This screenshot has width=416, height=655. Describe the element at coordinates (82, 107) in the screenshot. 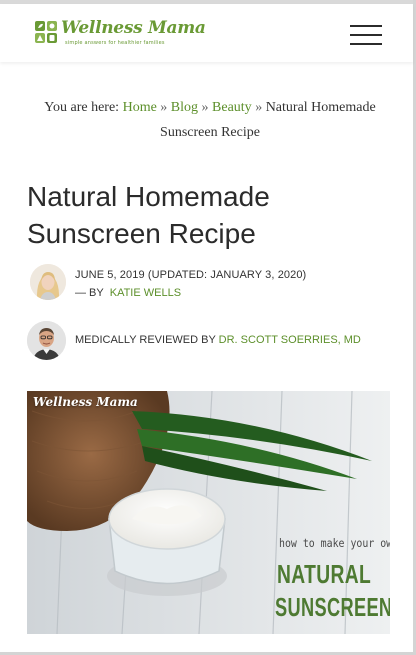

I see `breadcrumb-prefix: You are here:` at that location.